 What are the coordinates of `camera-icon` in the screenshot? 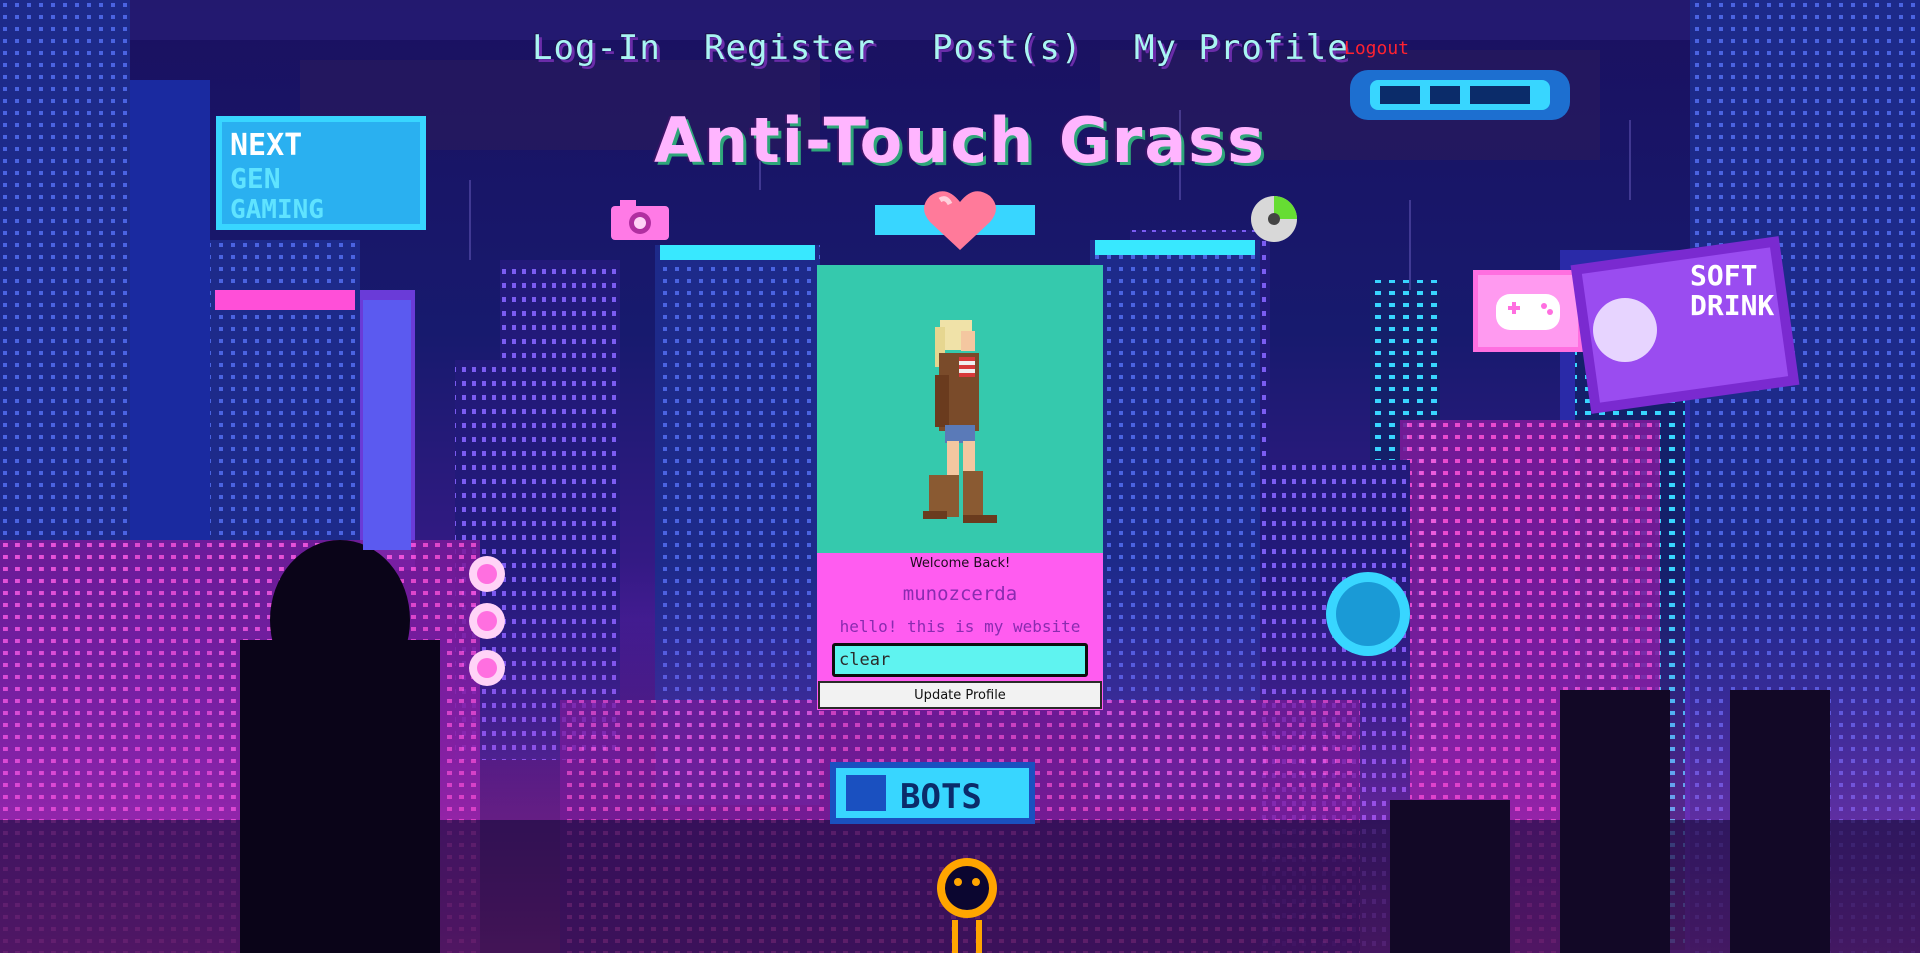 It's located at (640, 220).